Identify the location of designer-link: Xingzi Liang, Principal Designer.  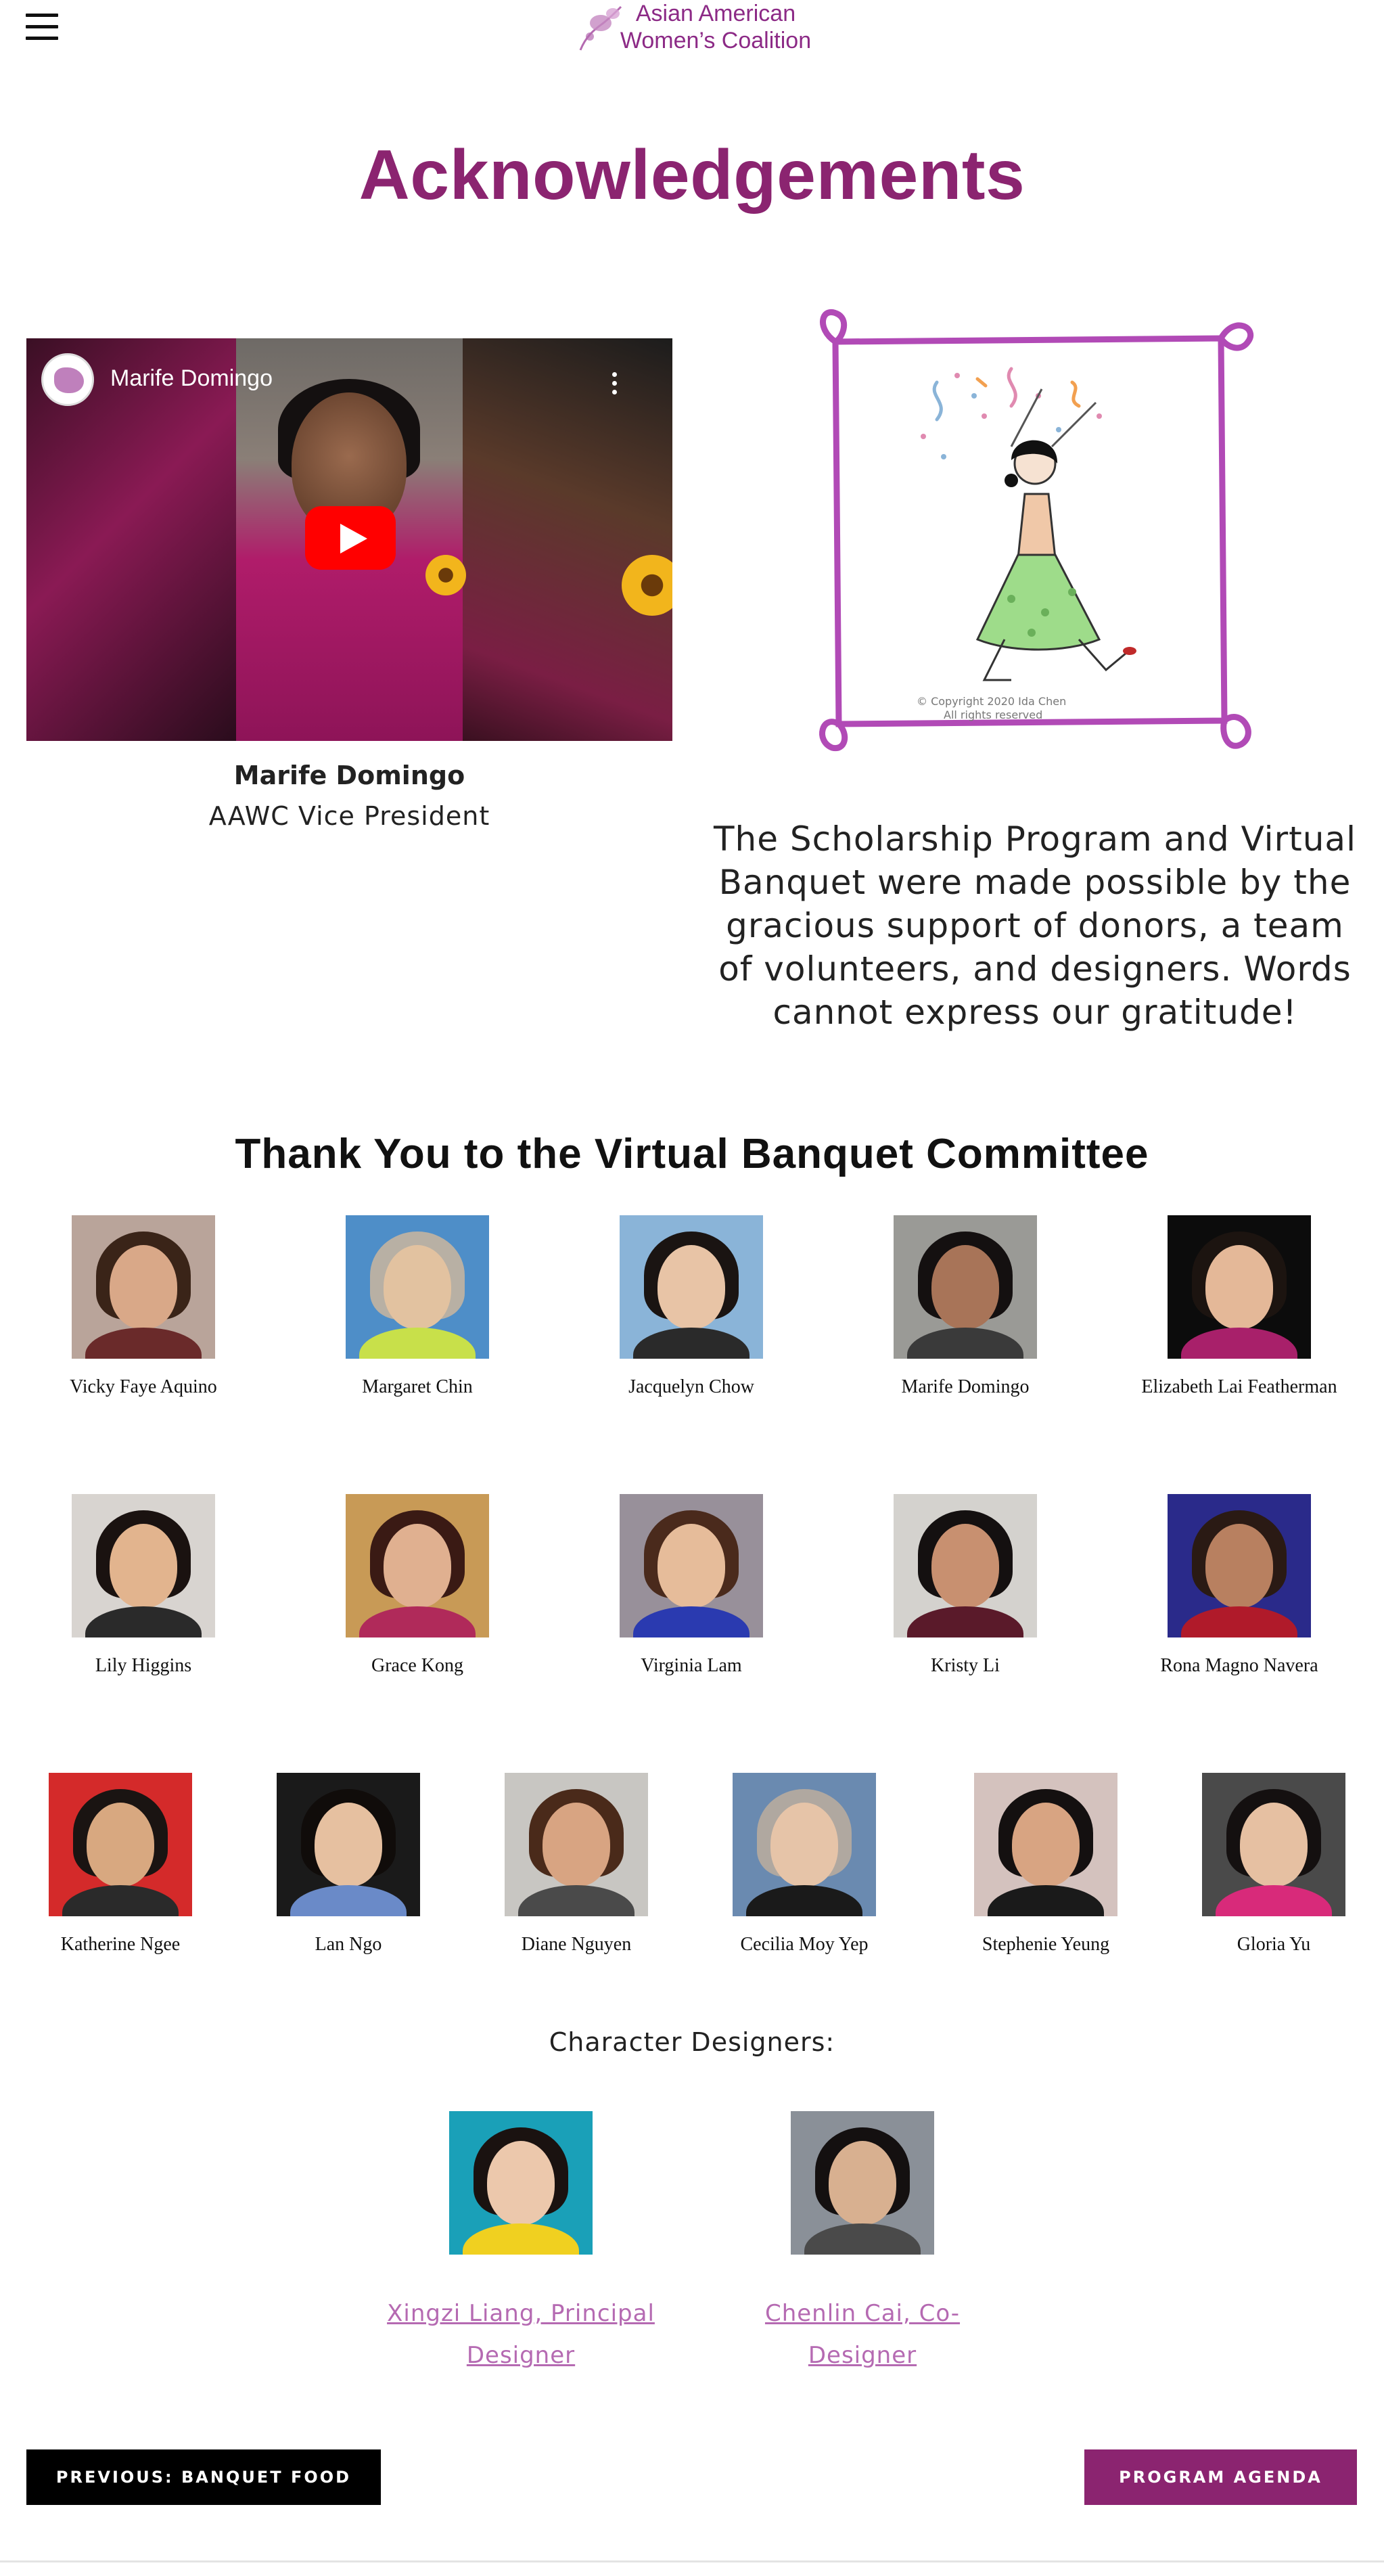
(521, 2334).